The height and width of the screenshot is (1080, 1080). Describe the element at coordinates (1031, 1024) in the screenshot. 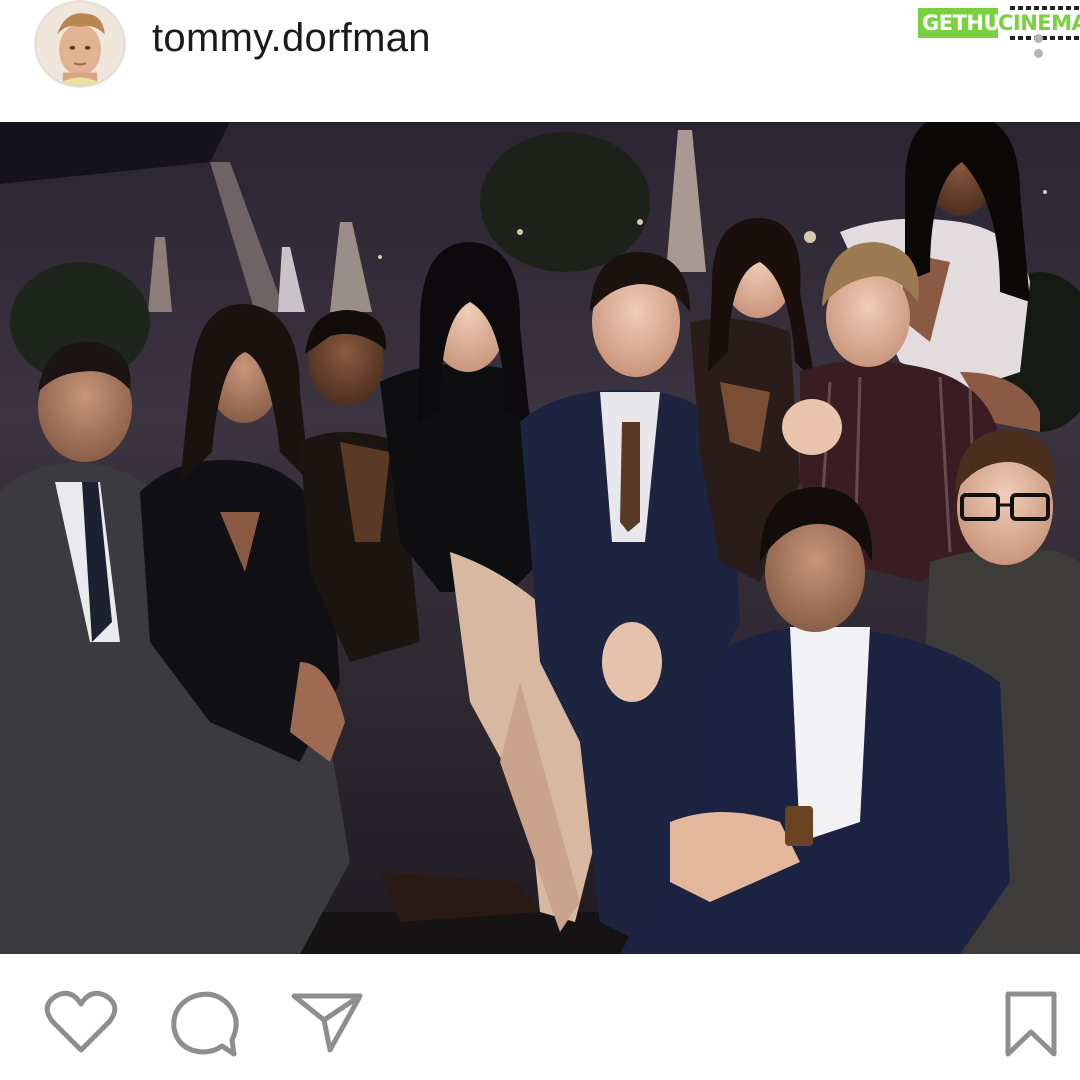

I see `bookmark-icon` at that location.